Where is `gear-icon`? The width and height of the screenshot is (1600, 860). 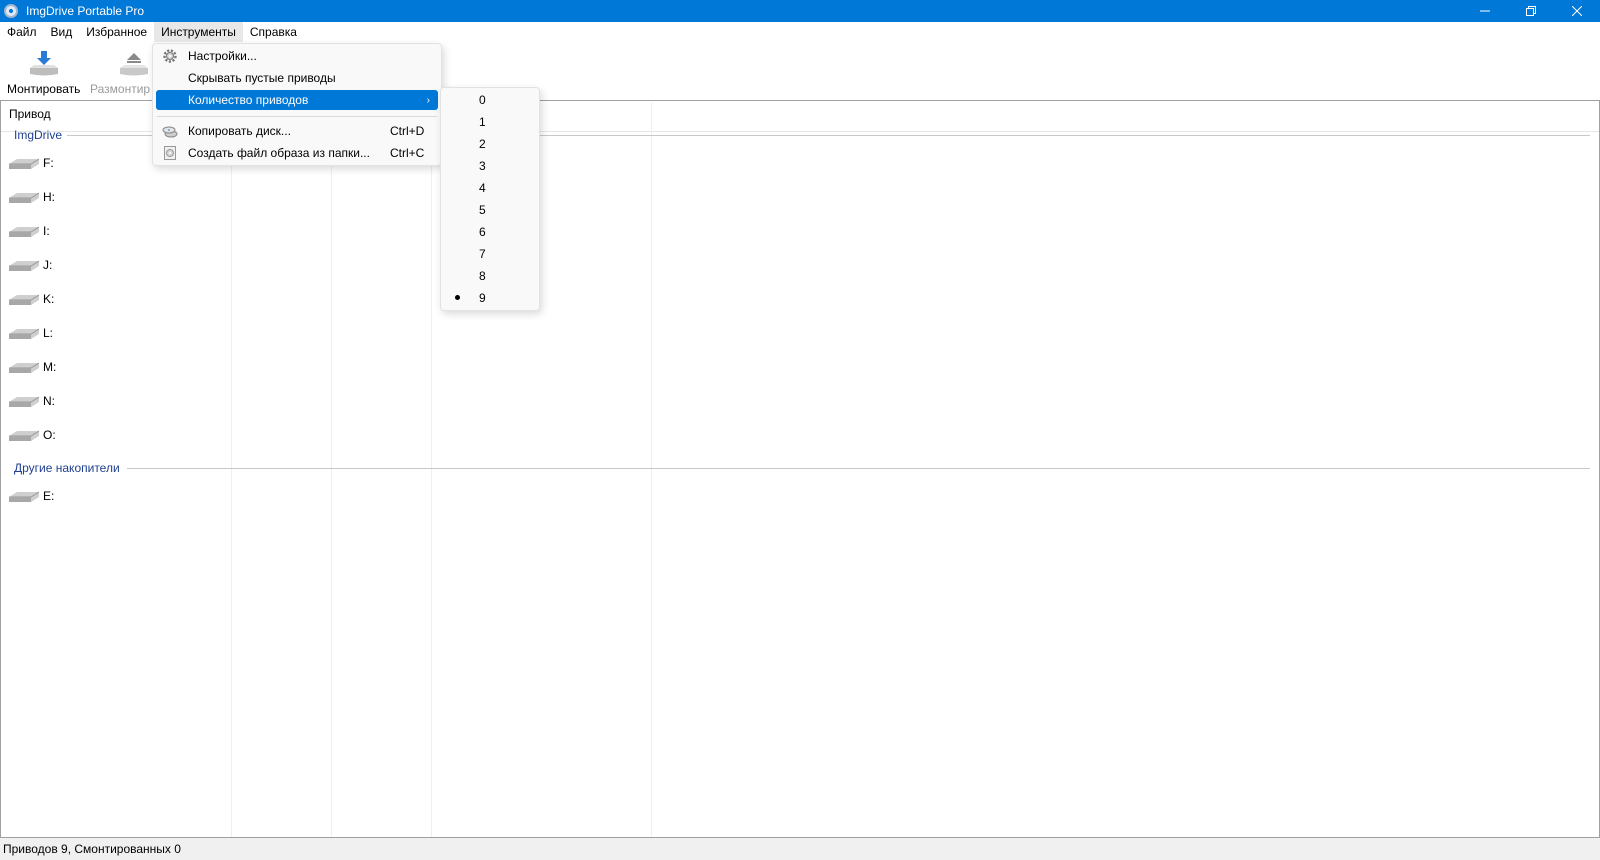
gear-icon is located at coordinates (170, 56).